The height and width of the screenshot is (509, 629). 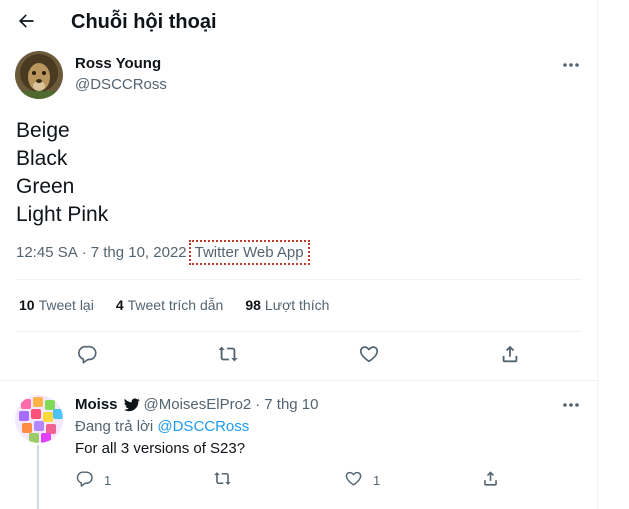 I want to click on back-button, so click(x=26, y=23).